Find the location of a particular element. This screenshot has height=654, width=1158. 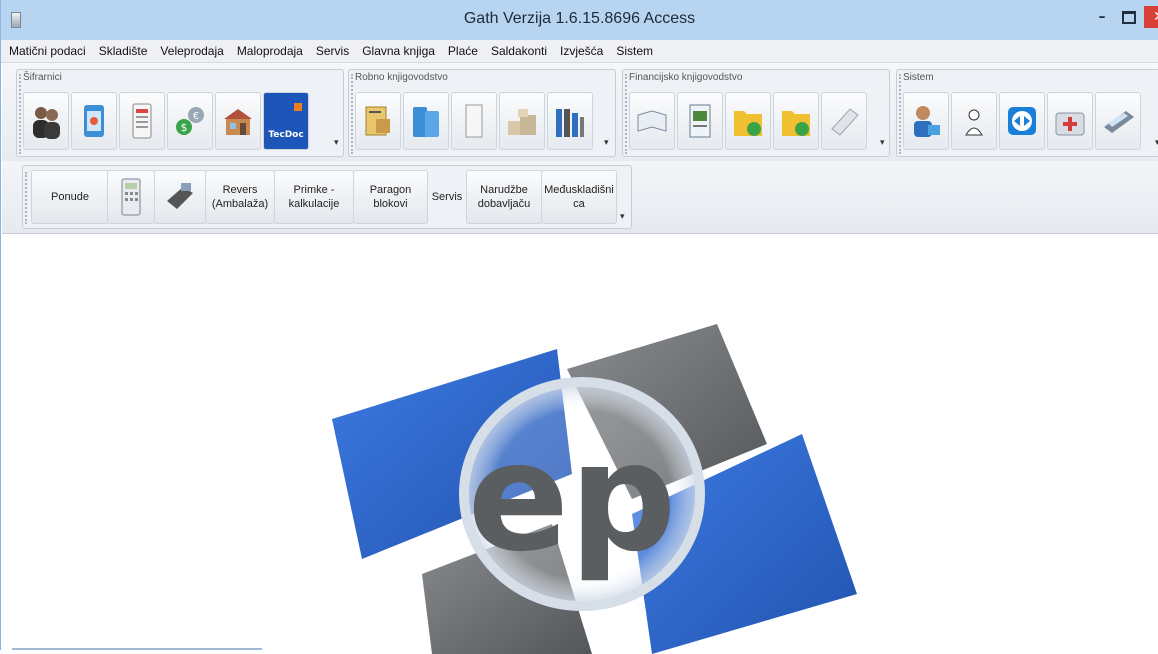

door-icon is located at coordinates (474, 121).